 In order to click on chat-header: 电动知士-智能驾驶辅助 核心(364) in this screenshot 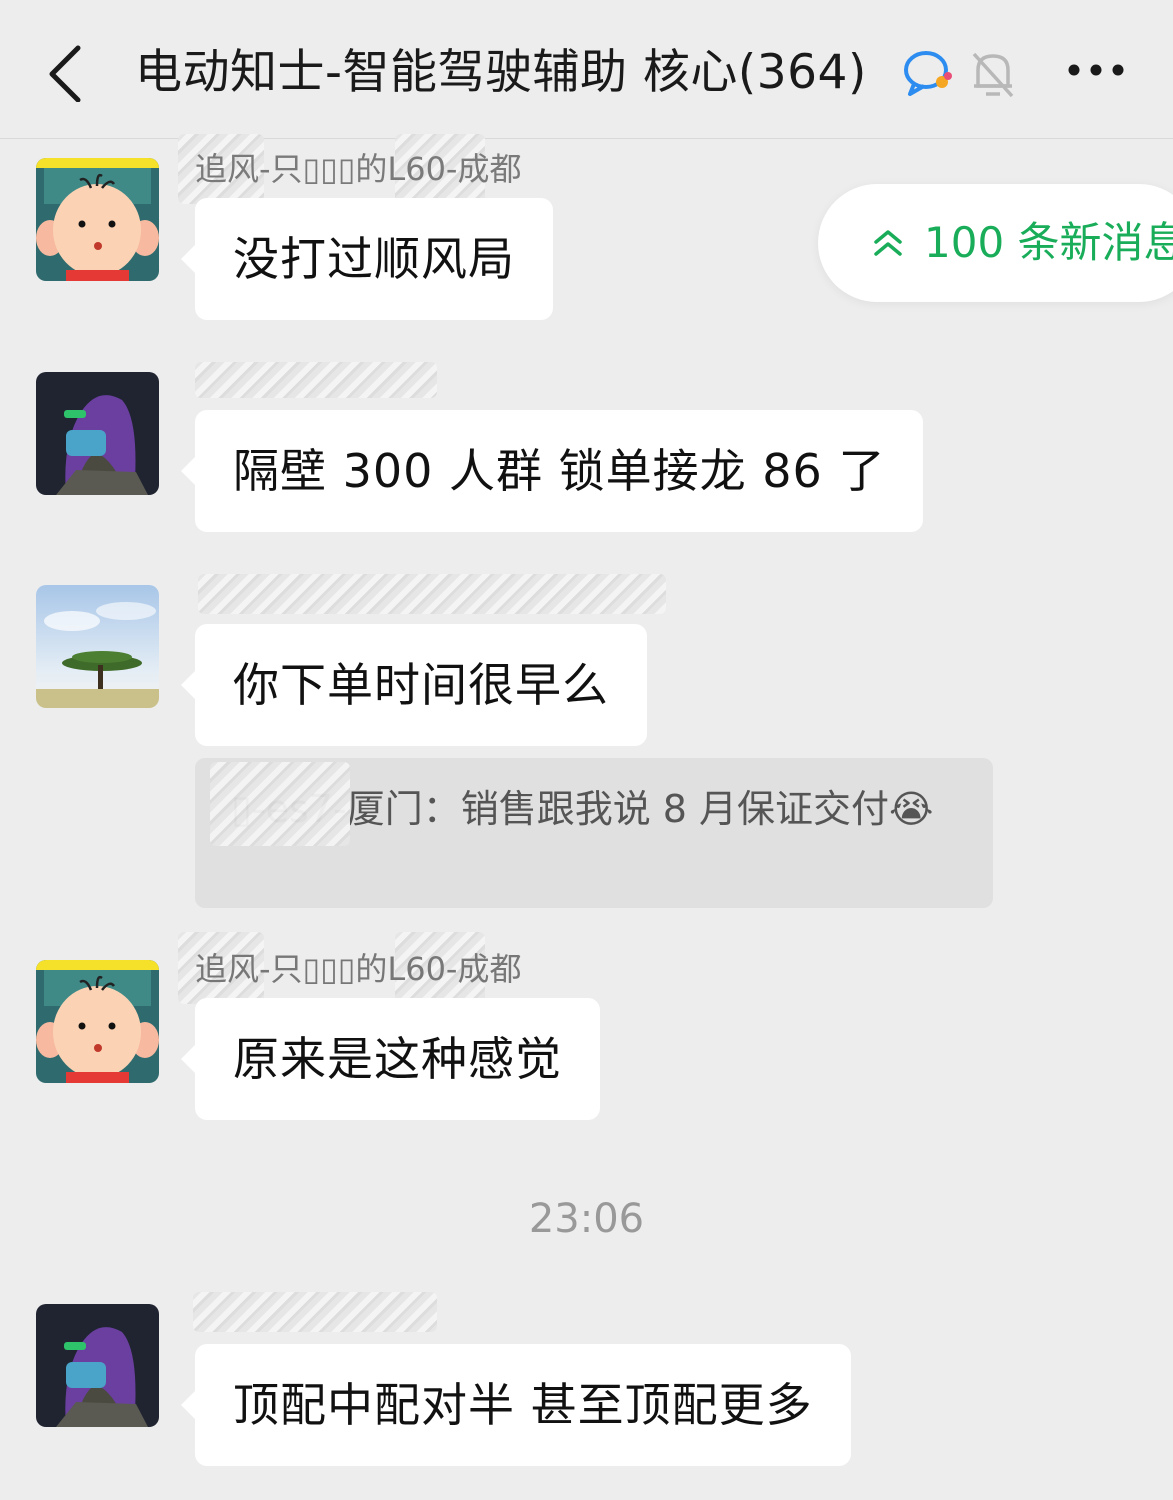, I will do `click(586, 69)`.